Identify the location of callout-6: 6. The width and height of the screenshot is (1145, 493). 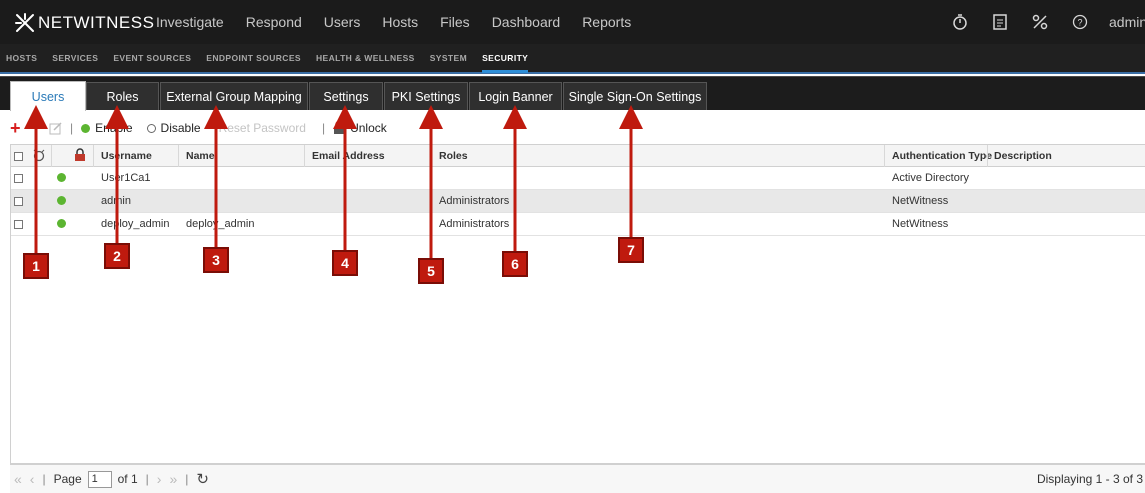
(515, 264).